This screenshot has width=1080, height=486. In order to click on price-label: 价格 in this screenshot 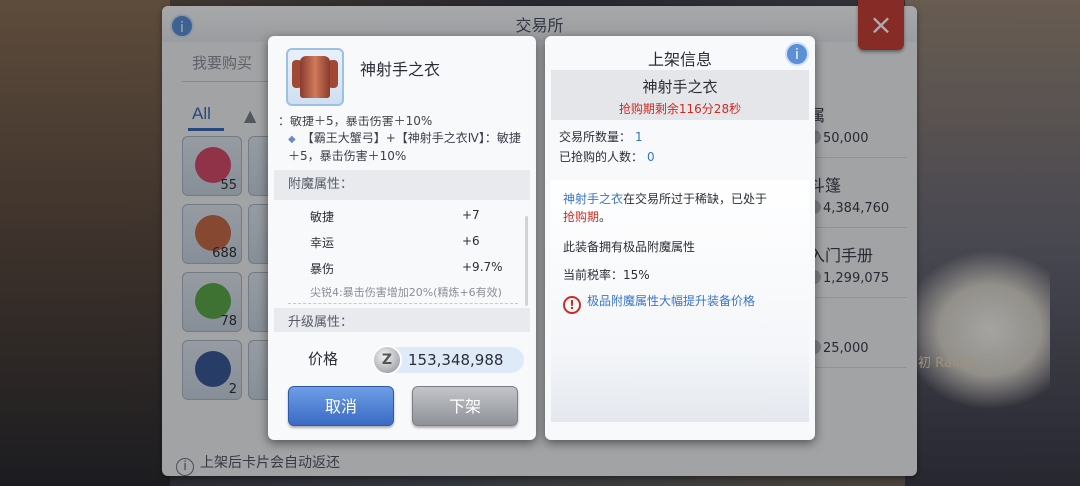, I will do `click(323, 359)`.